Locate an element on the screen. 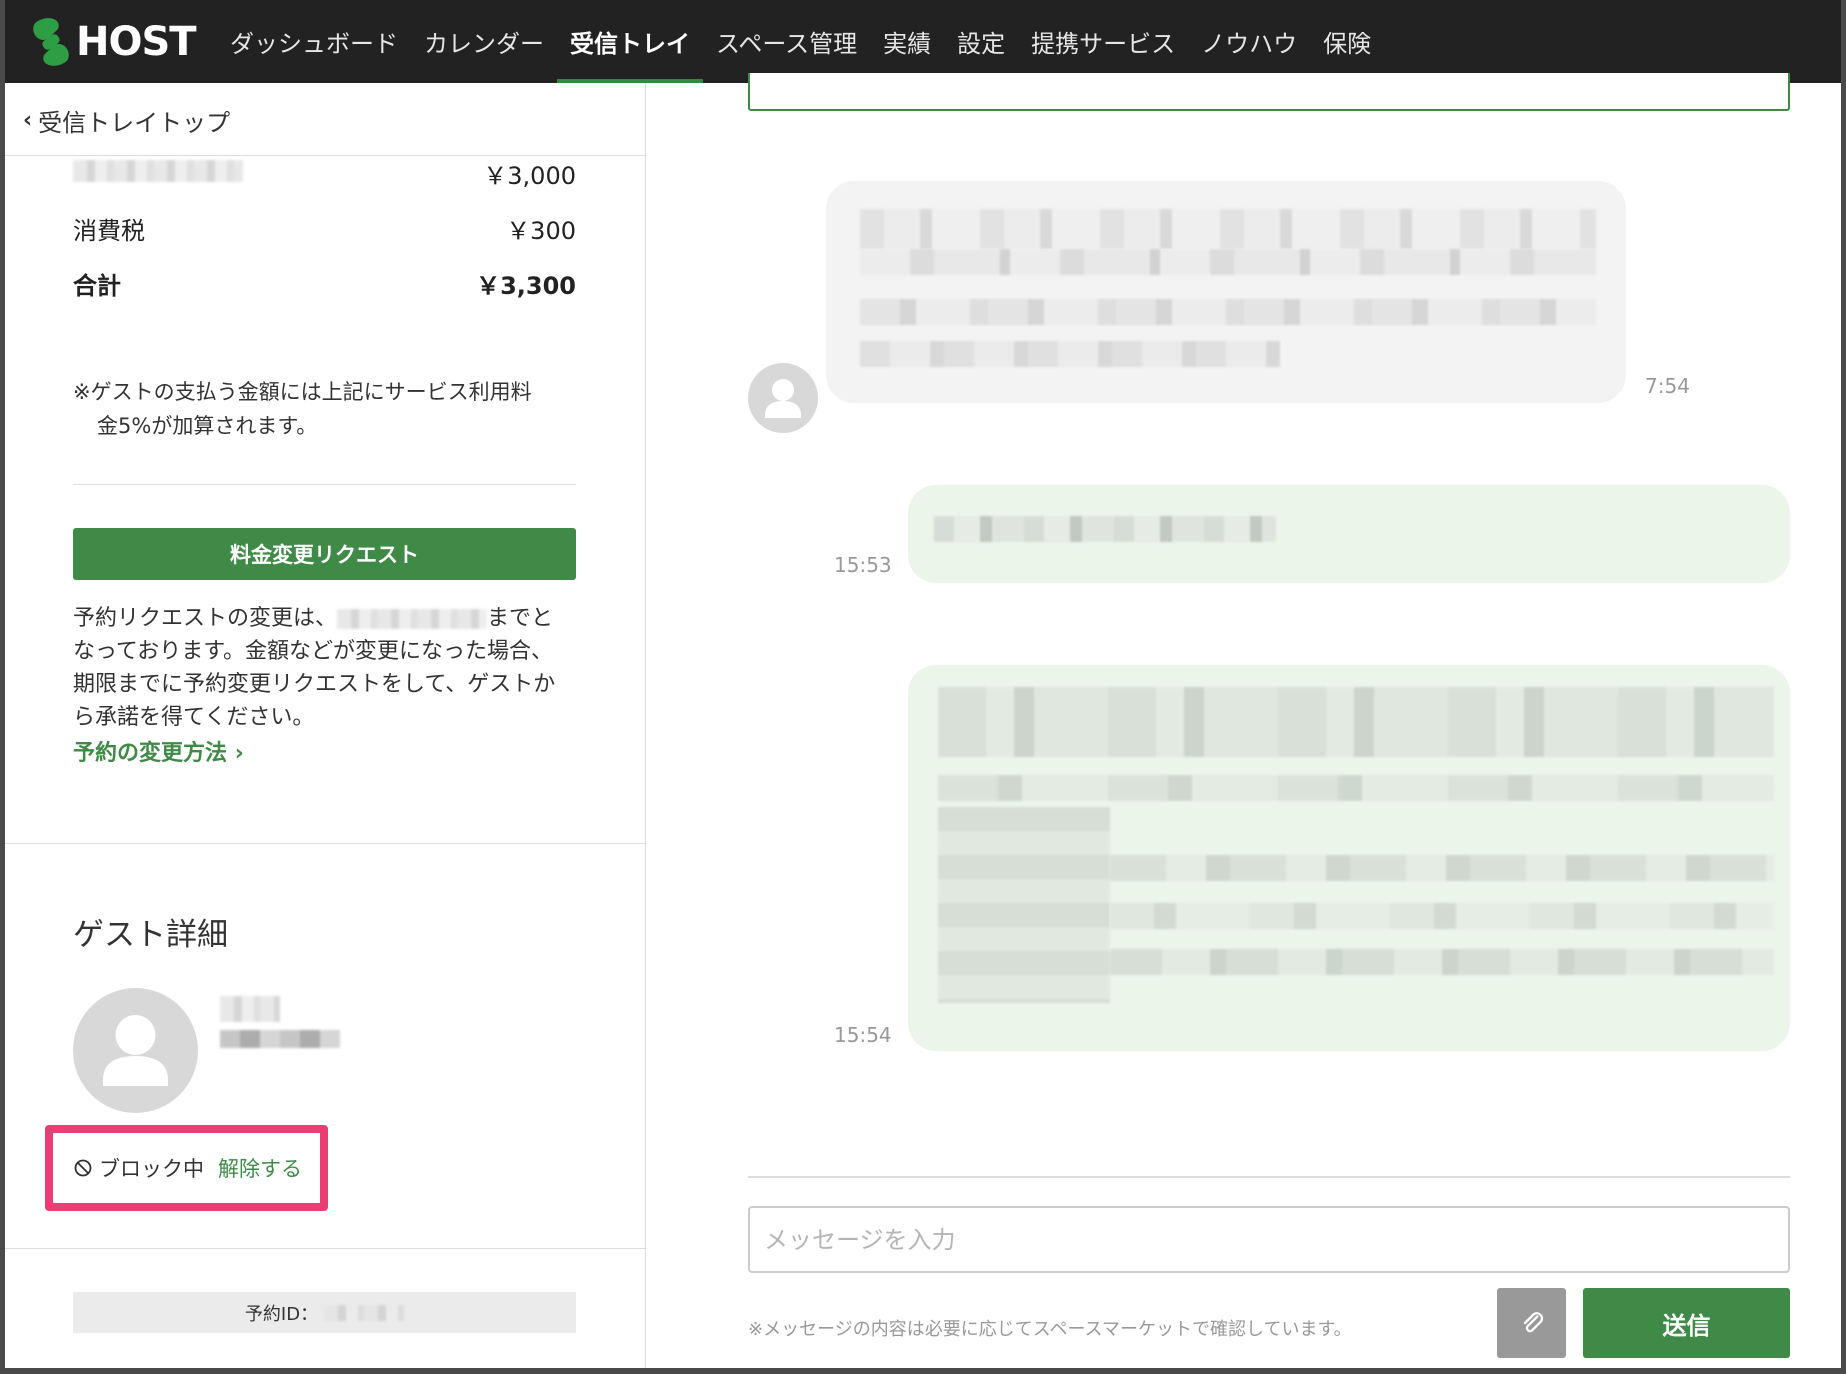  chevron-left-icon: ‹ is located at coordinates (28, 120).